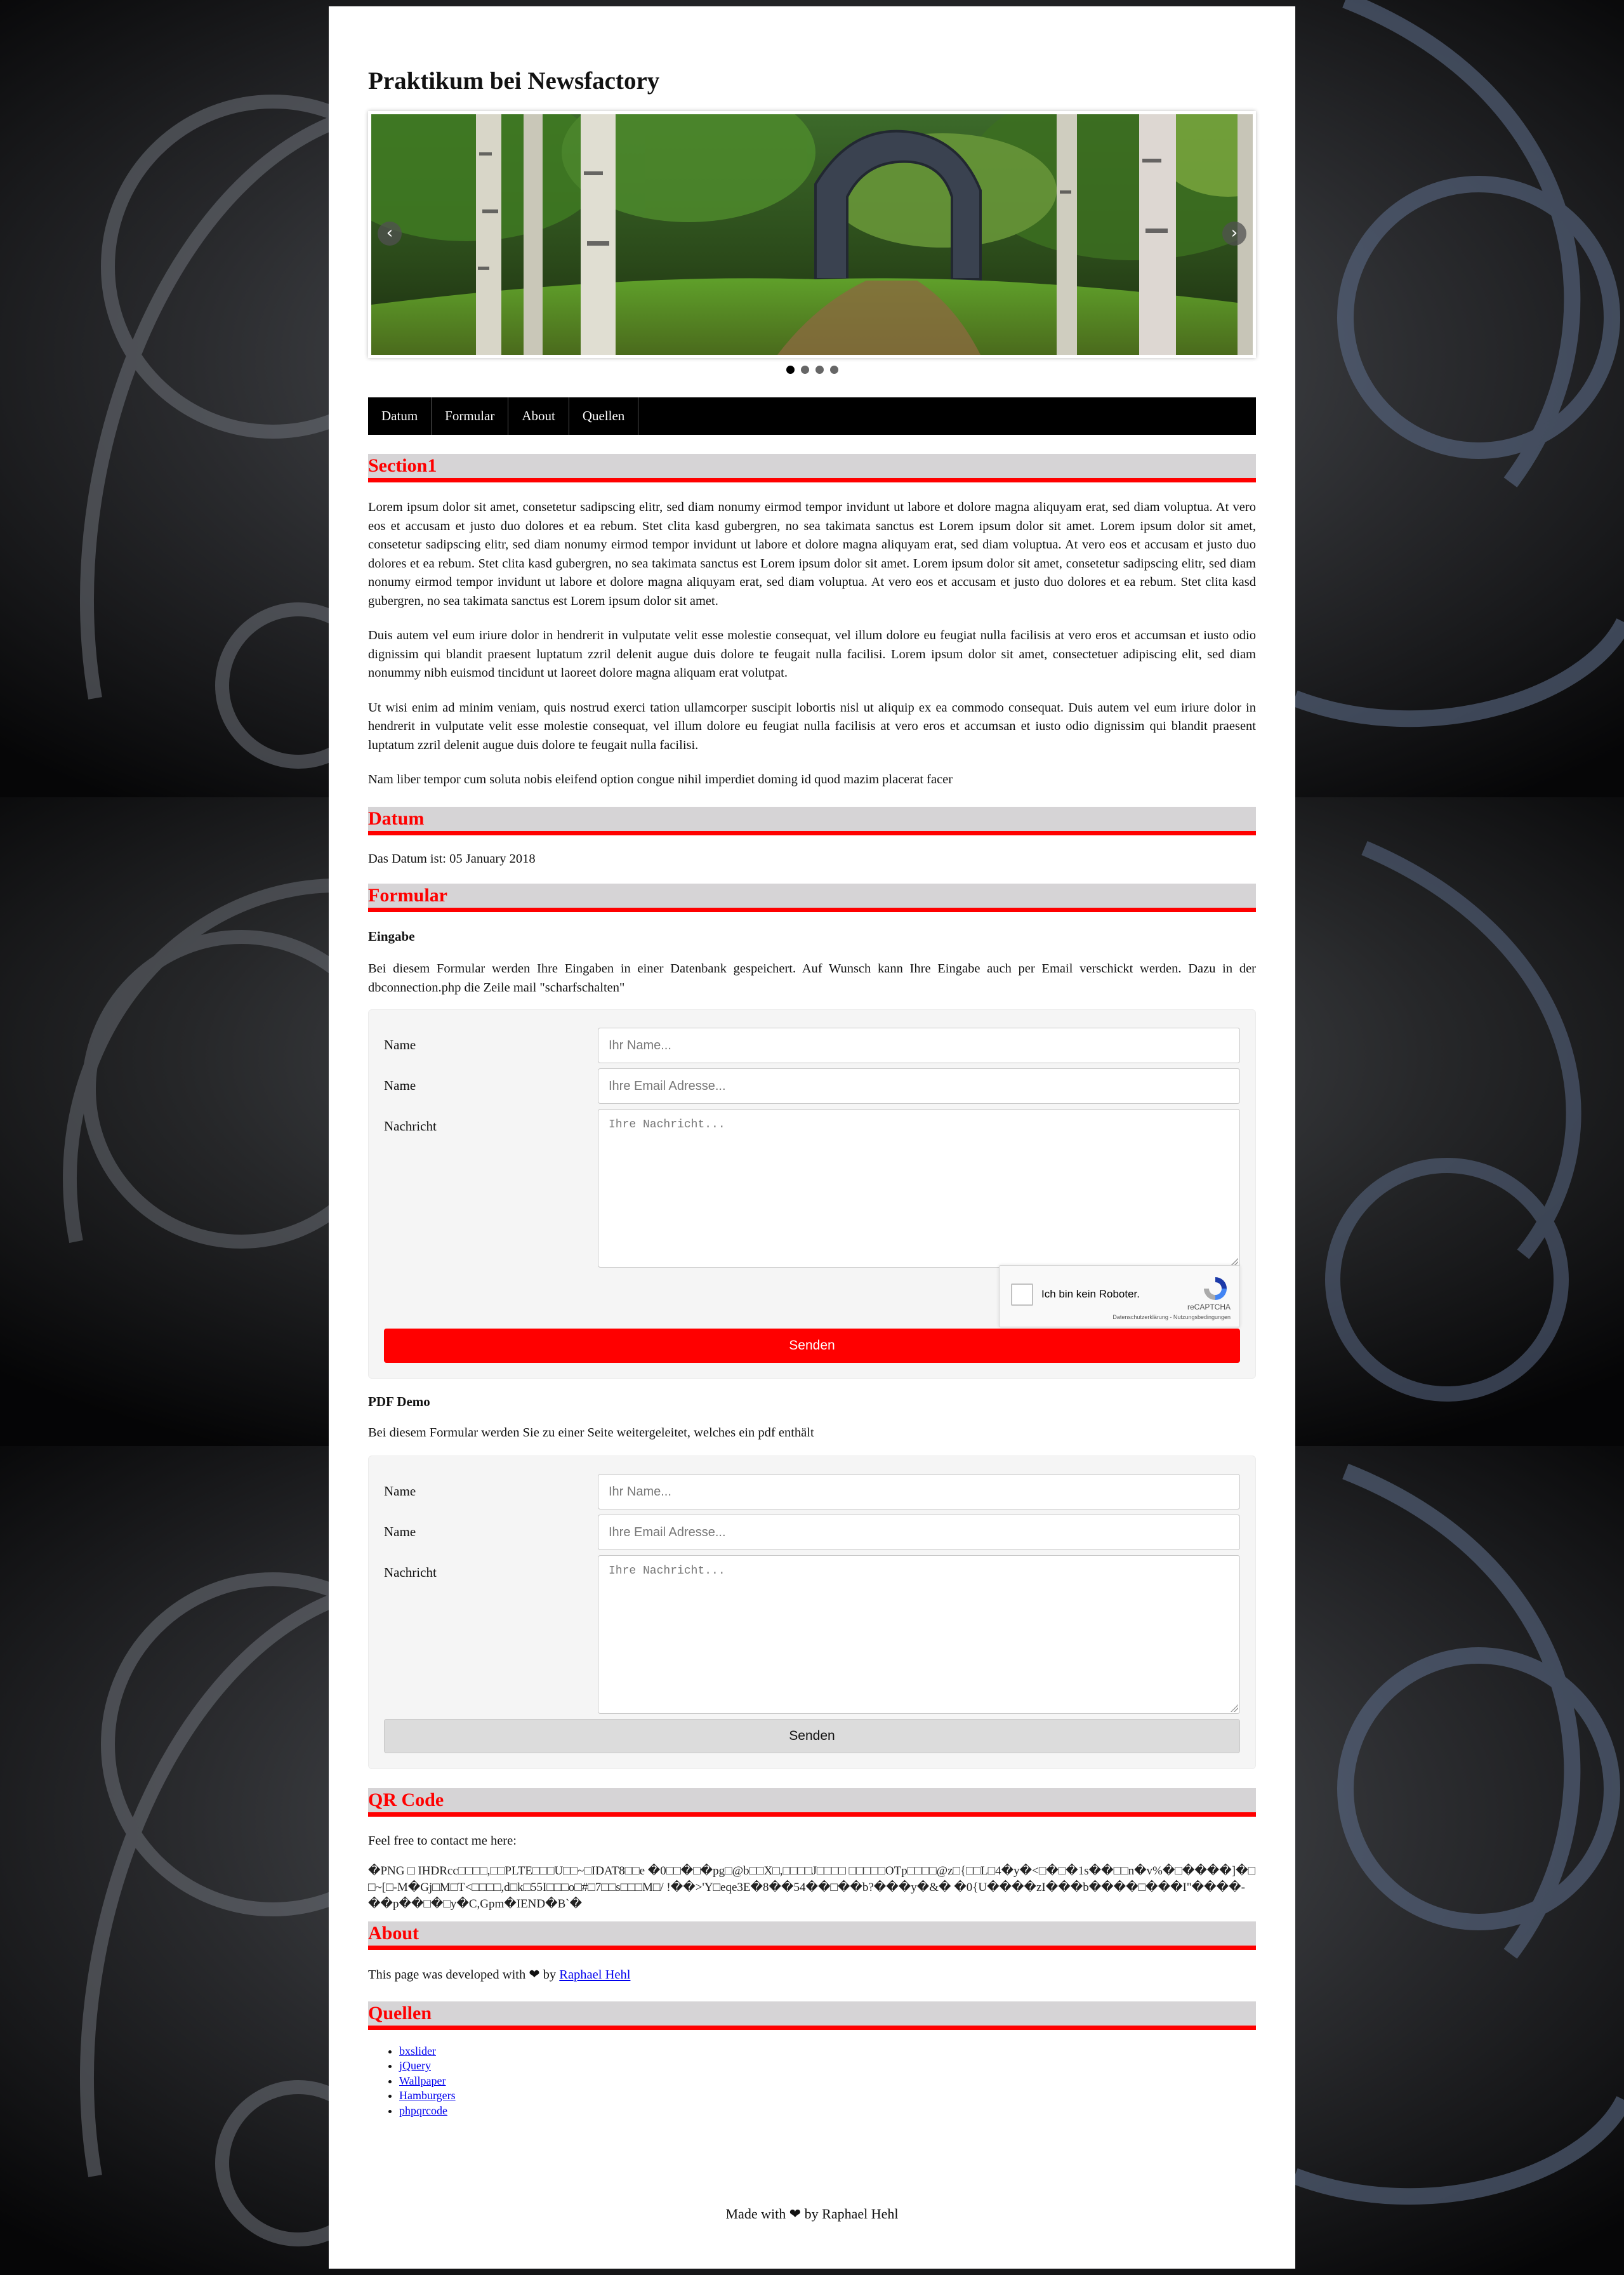 The width and height of the screenshot is (1624, 2275). Describe the element at coordinates (1090, 1294) in the screenshot. I see `recaptcha-label: Ich bin kein Roboter.` at that location.